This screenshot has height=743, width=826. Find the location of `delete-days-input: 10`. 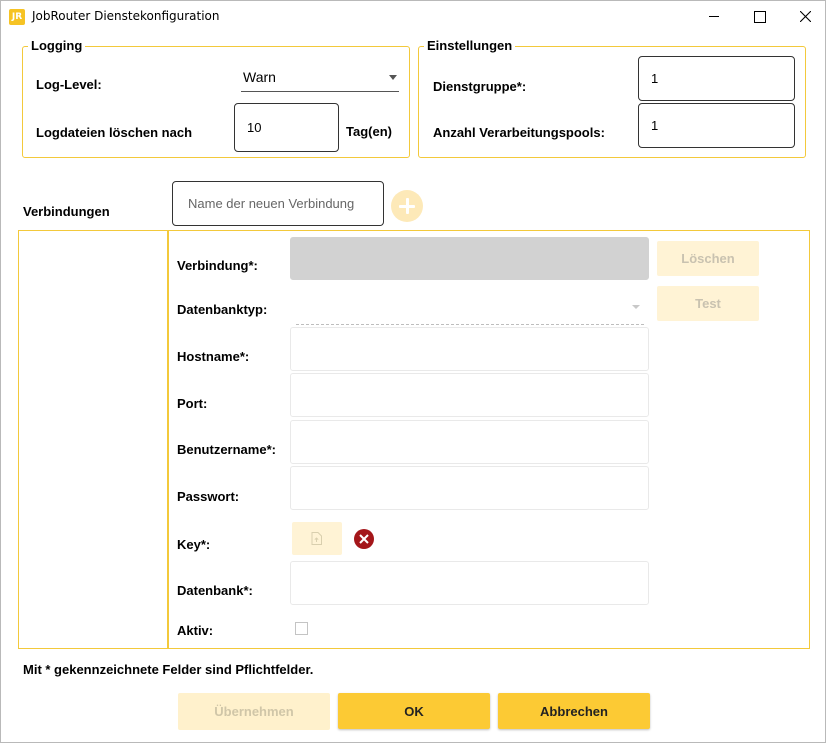

delete-days-input: 10 is located at coordinates (286, 127).